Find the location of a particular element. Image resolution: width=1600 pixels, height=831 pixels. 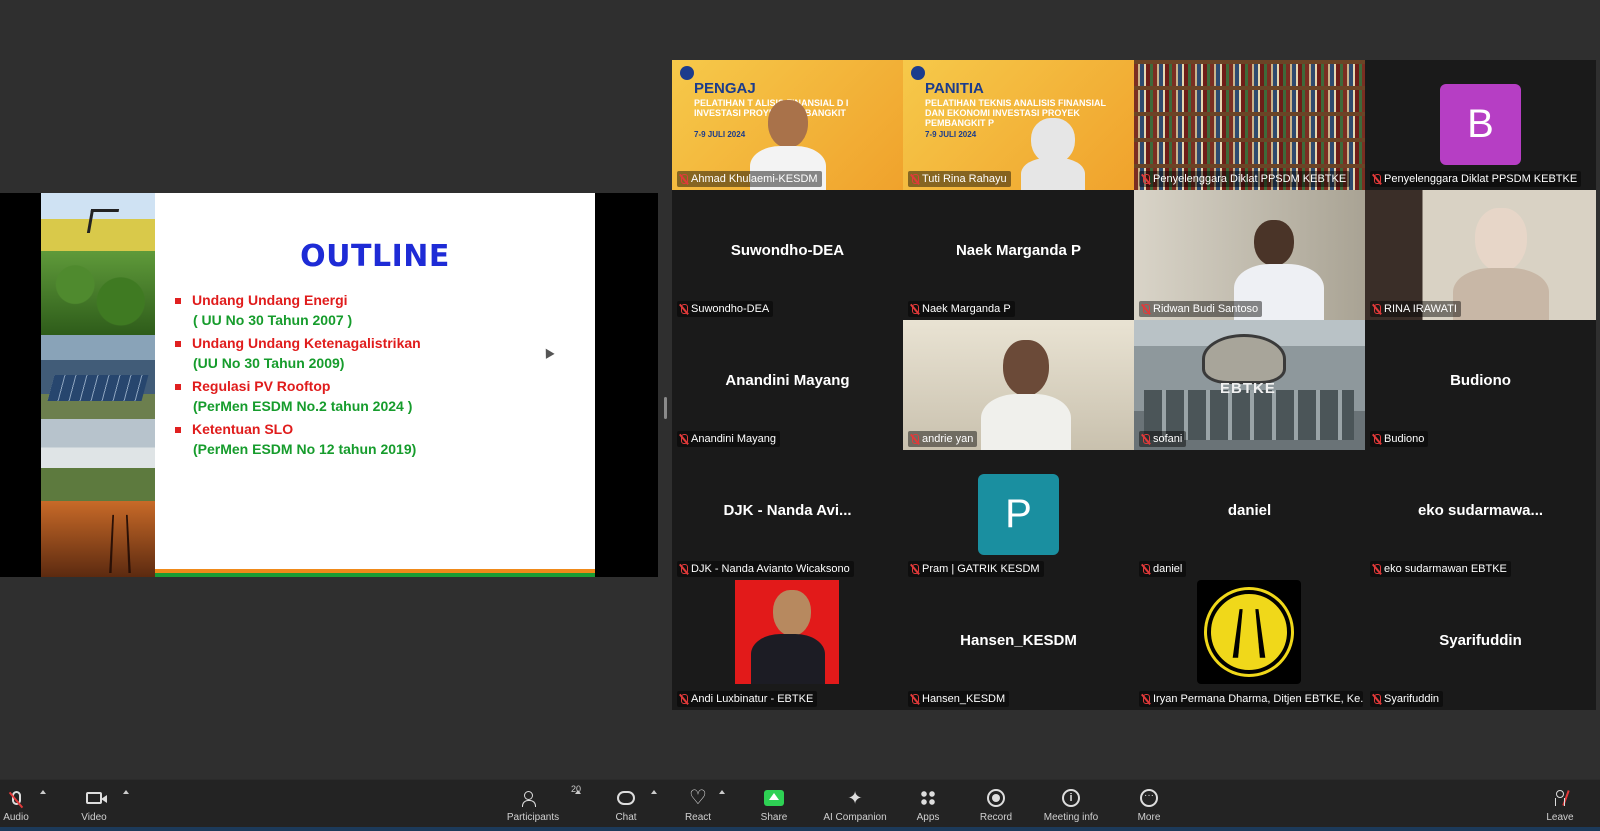

participant-name: Suwondho-DEA is located at coordinates (730, 309).